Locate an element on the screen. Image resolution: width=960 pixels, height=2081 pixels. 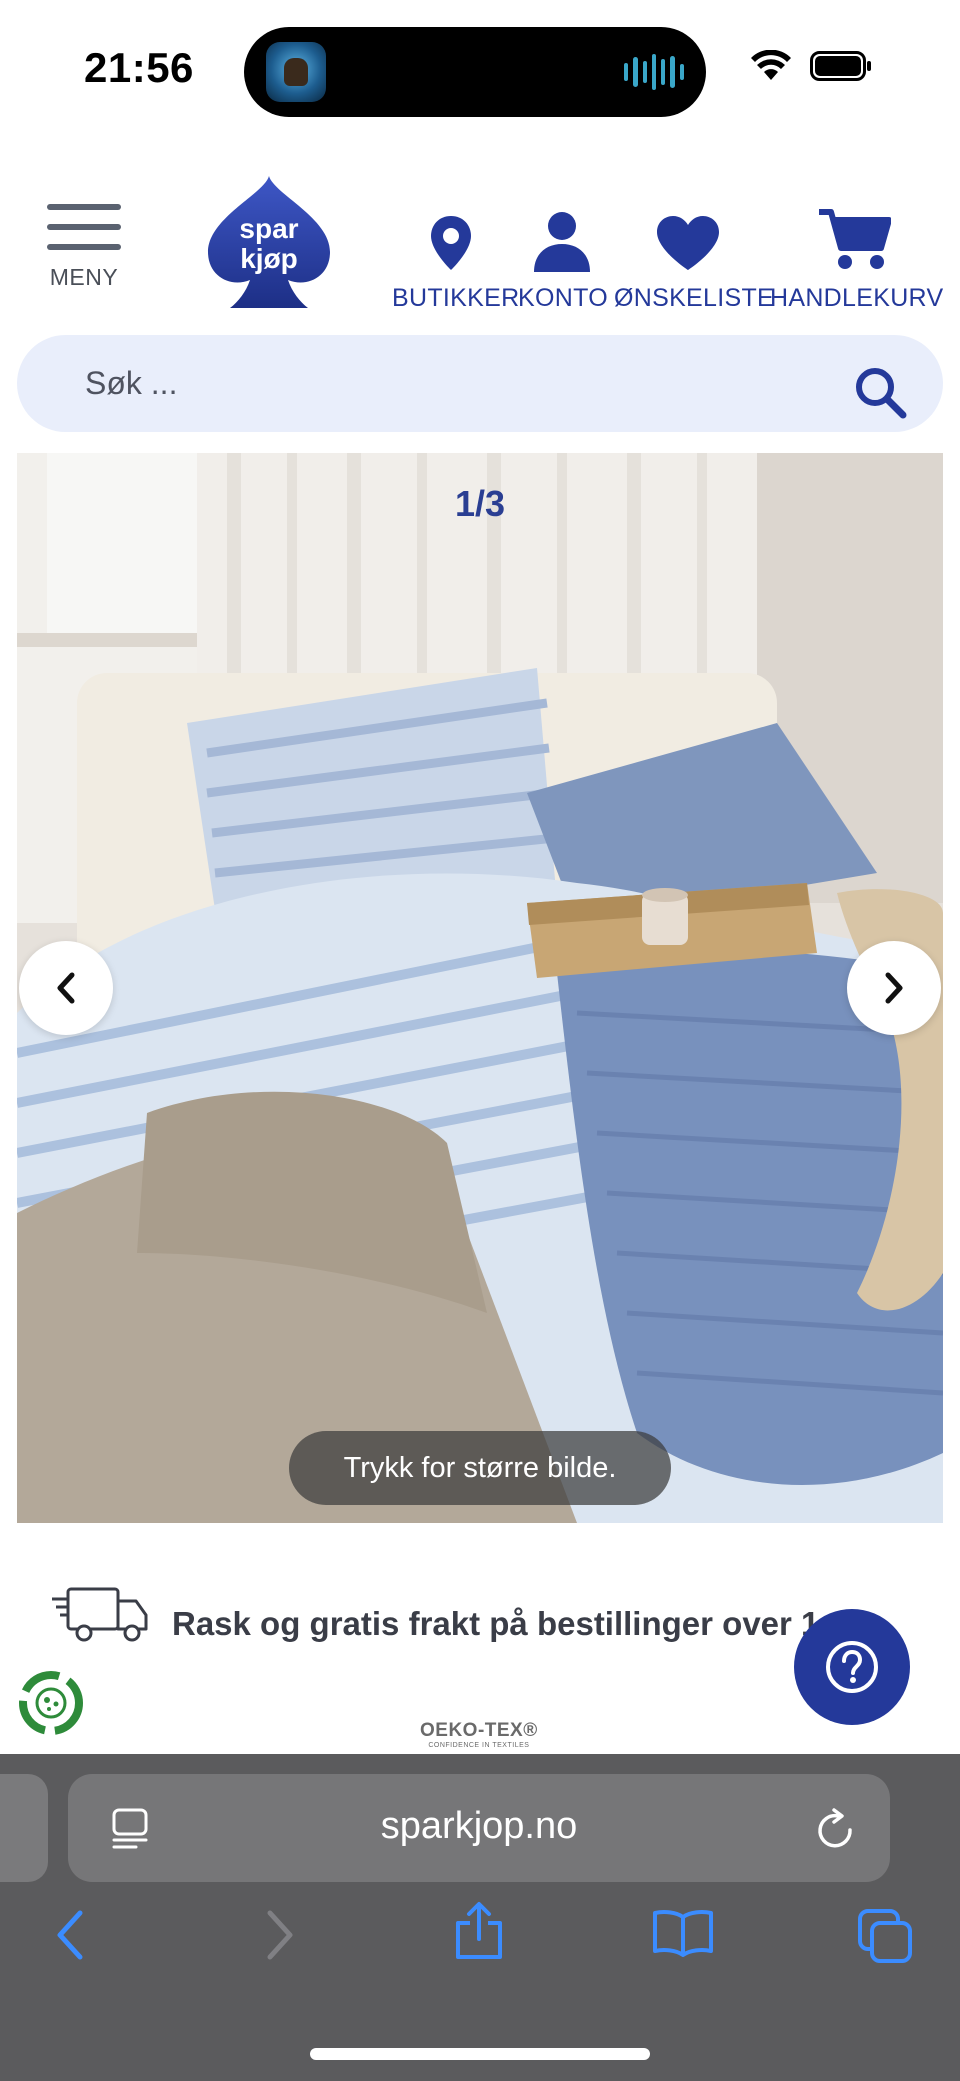
help-icon is located at coordinates (852, 1667).